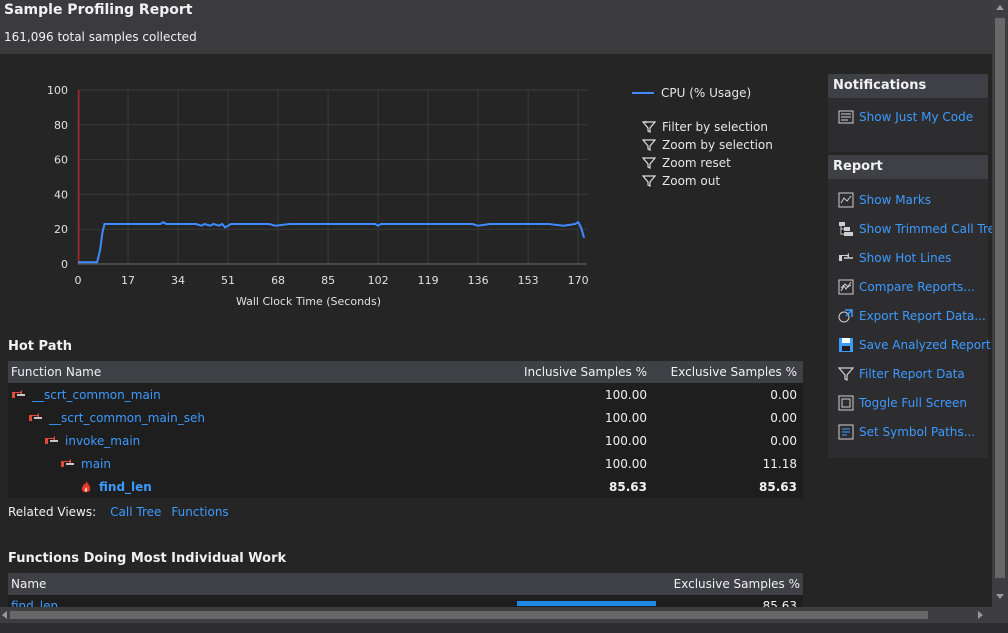  I want to click on notifications-title: Notifications, so click(908, 86).